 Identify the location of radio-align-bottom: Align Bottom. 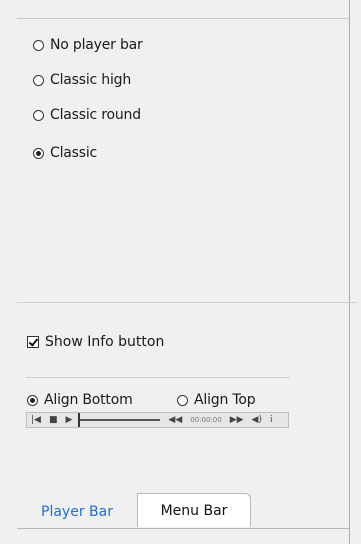
(80, 400).